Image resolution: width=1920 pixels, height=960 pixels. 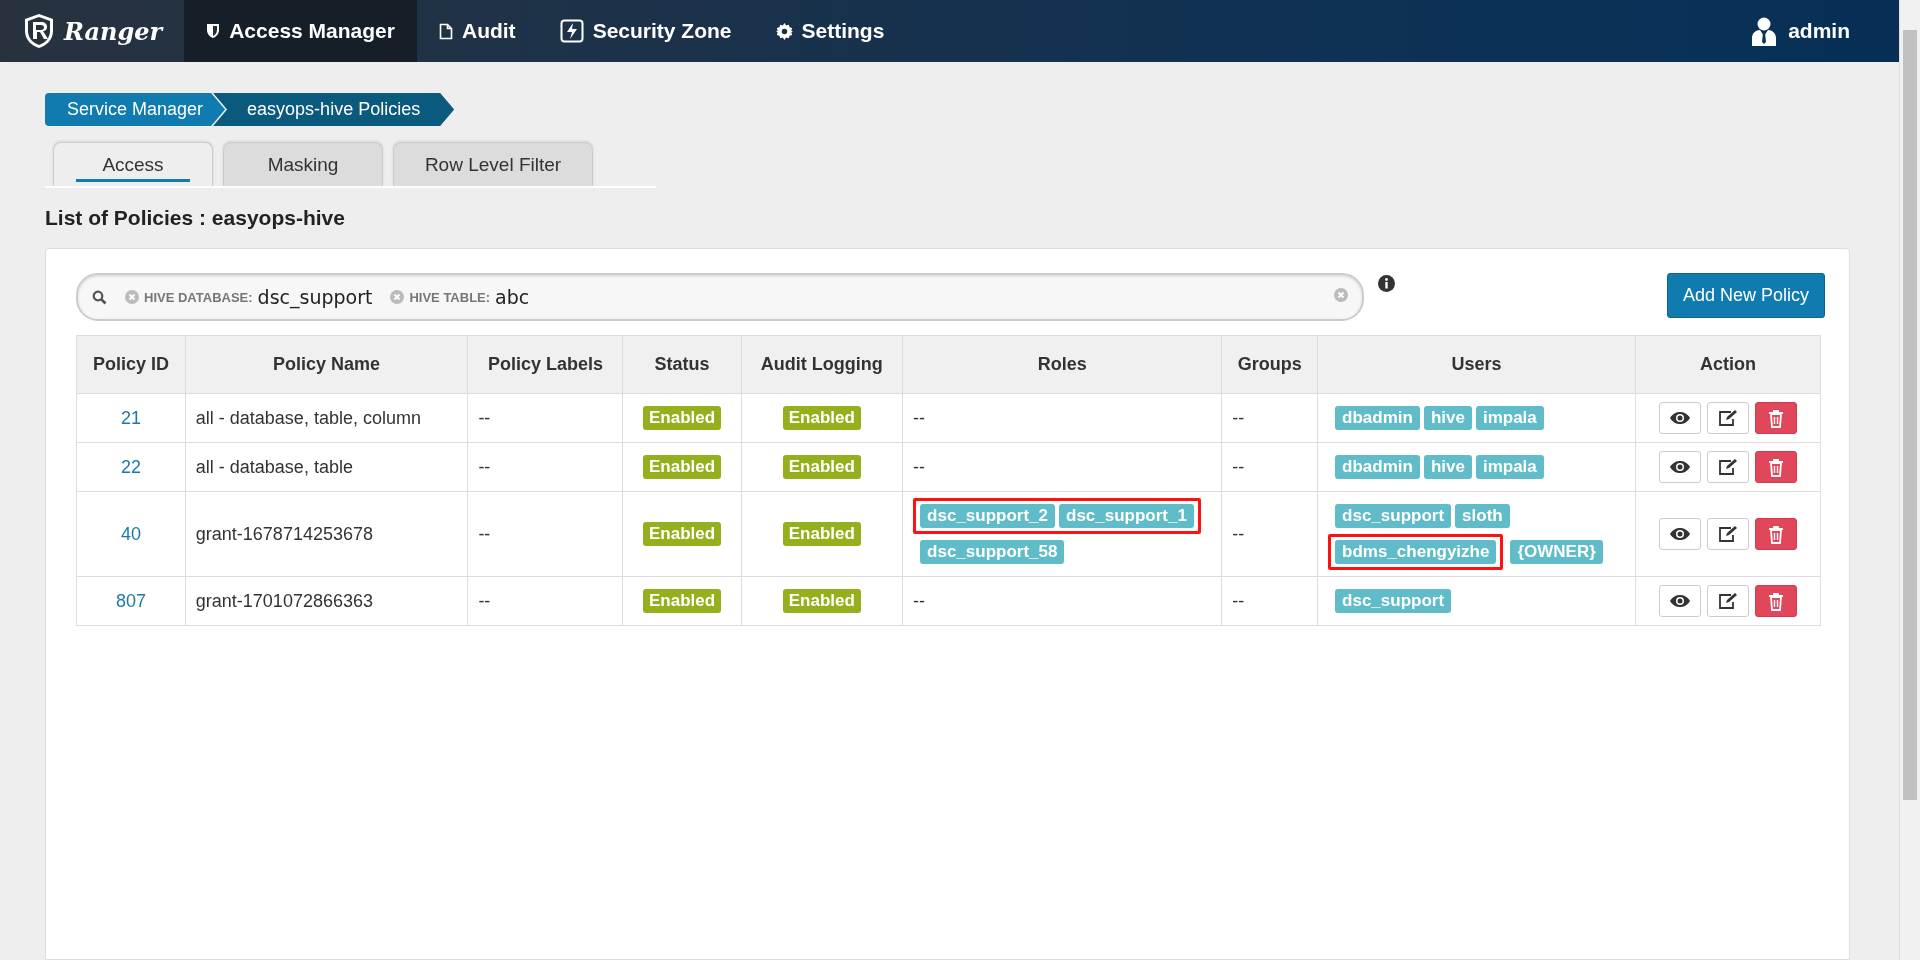 What do you see at coordinates (1728, 364) in the screenshot?
I see `column-header: Action` at bounding box center [1728, 364].